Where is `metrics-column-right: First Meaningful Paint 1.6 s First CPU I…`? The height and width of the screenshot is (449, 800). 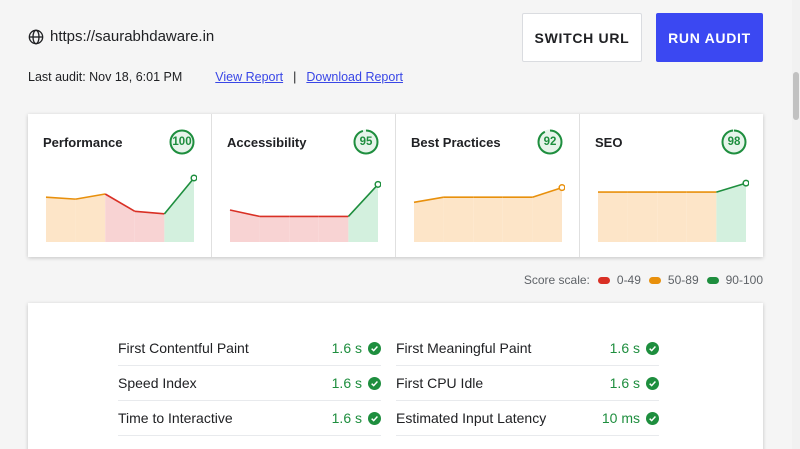 metrics-column-right: First Meaningful Paint 1.6 s First CPU I… is located at coordinates (527, 383).